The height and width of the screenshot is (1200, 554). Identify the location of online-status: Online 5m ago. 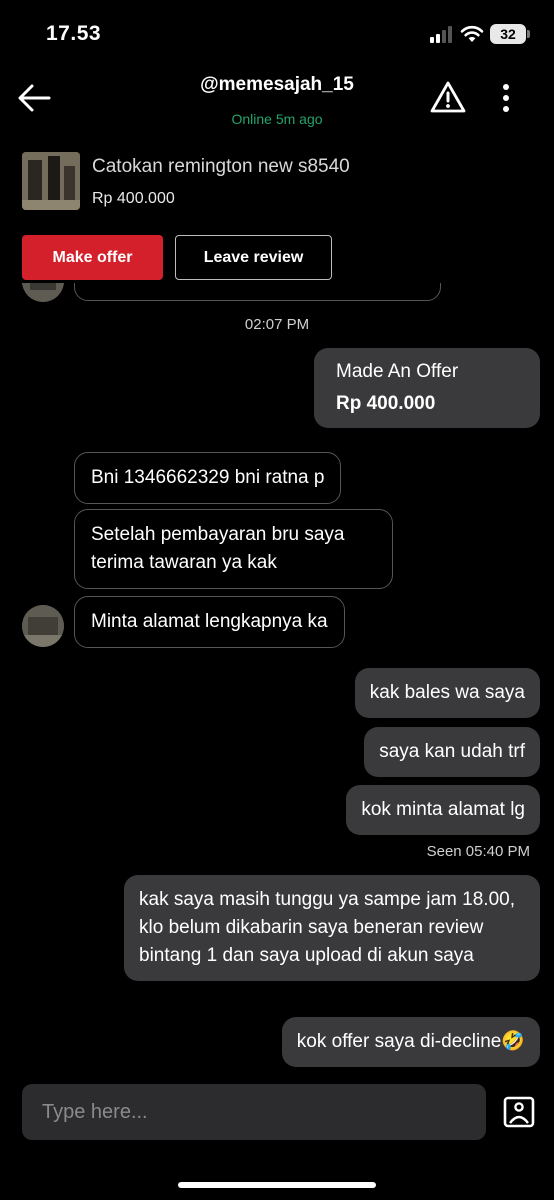
(277, 119).